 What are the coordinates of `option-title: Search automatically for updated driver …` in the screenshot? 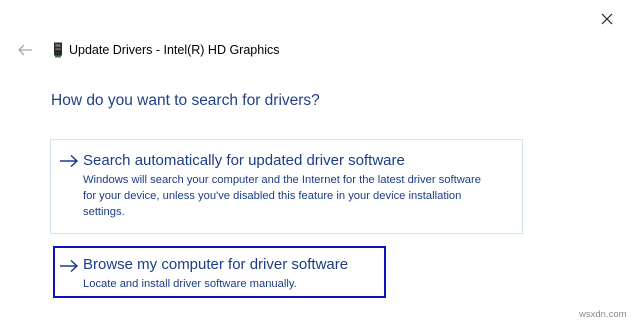 It's located at (244, 160).